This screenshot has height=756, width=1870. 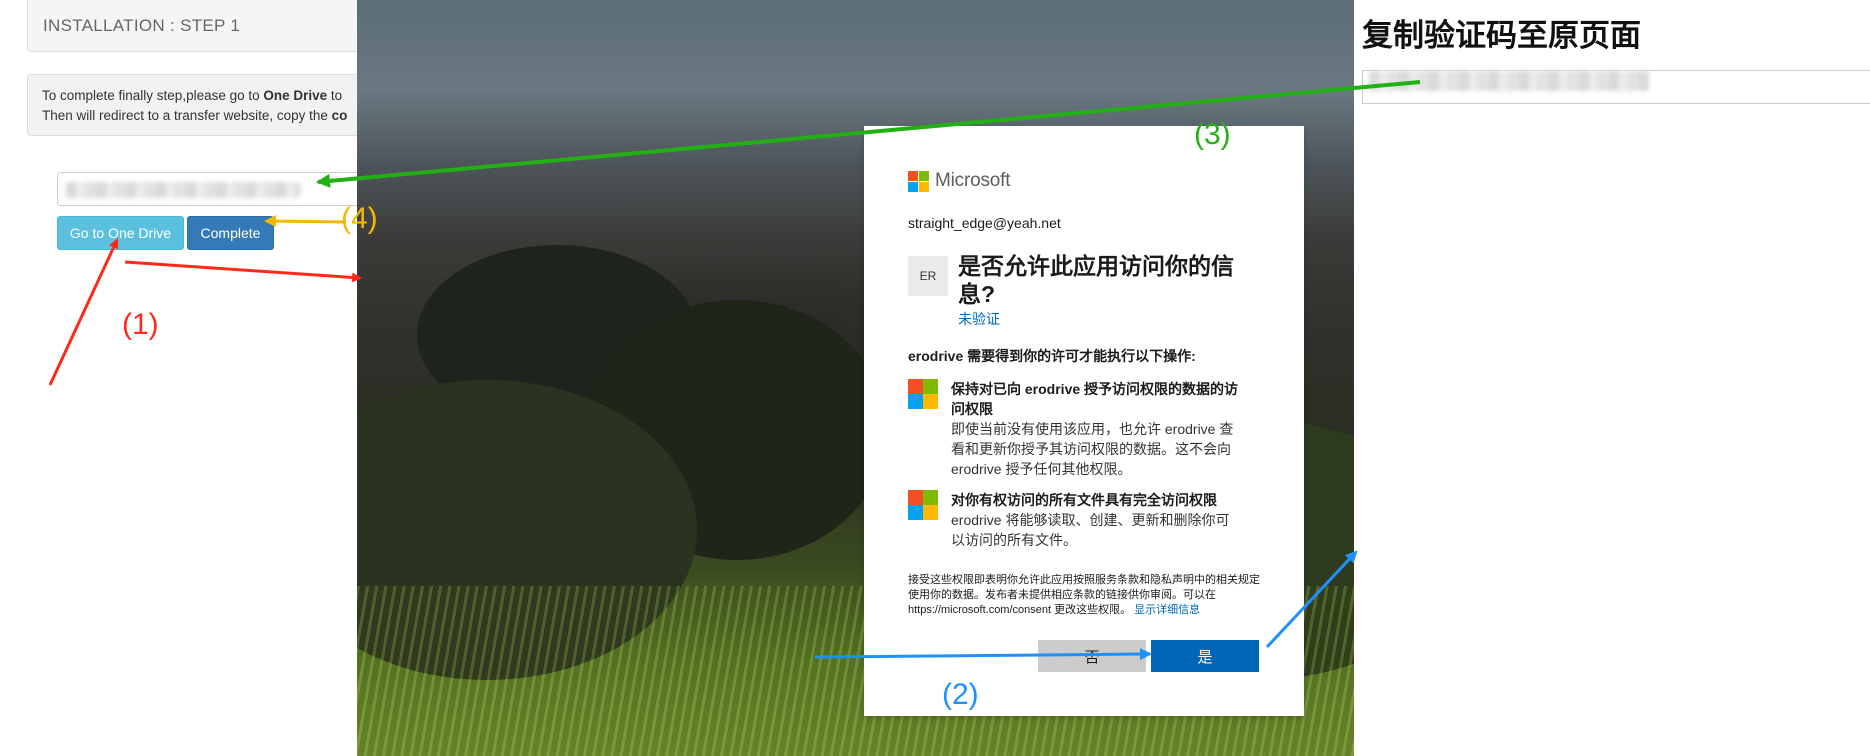 I want to click on arrow-step2-accept, so click(x=983, y=654).